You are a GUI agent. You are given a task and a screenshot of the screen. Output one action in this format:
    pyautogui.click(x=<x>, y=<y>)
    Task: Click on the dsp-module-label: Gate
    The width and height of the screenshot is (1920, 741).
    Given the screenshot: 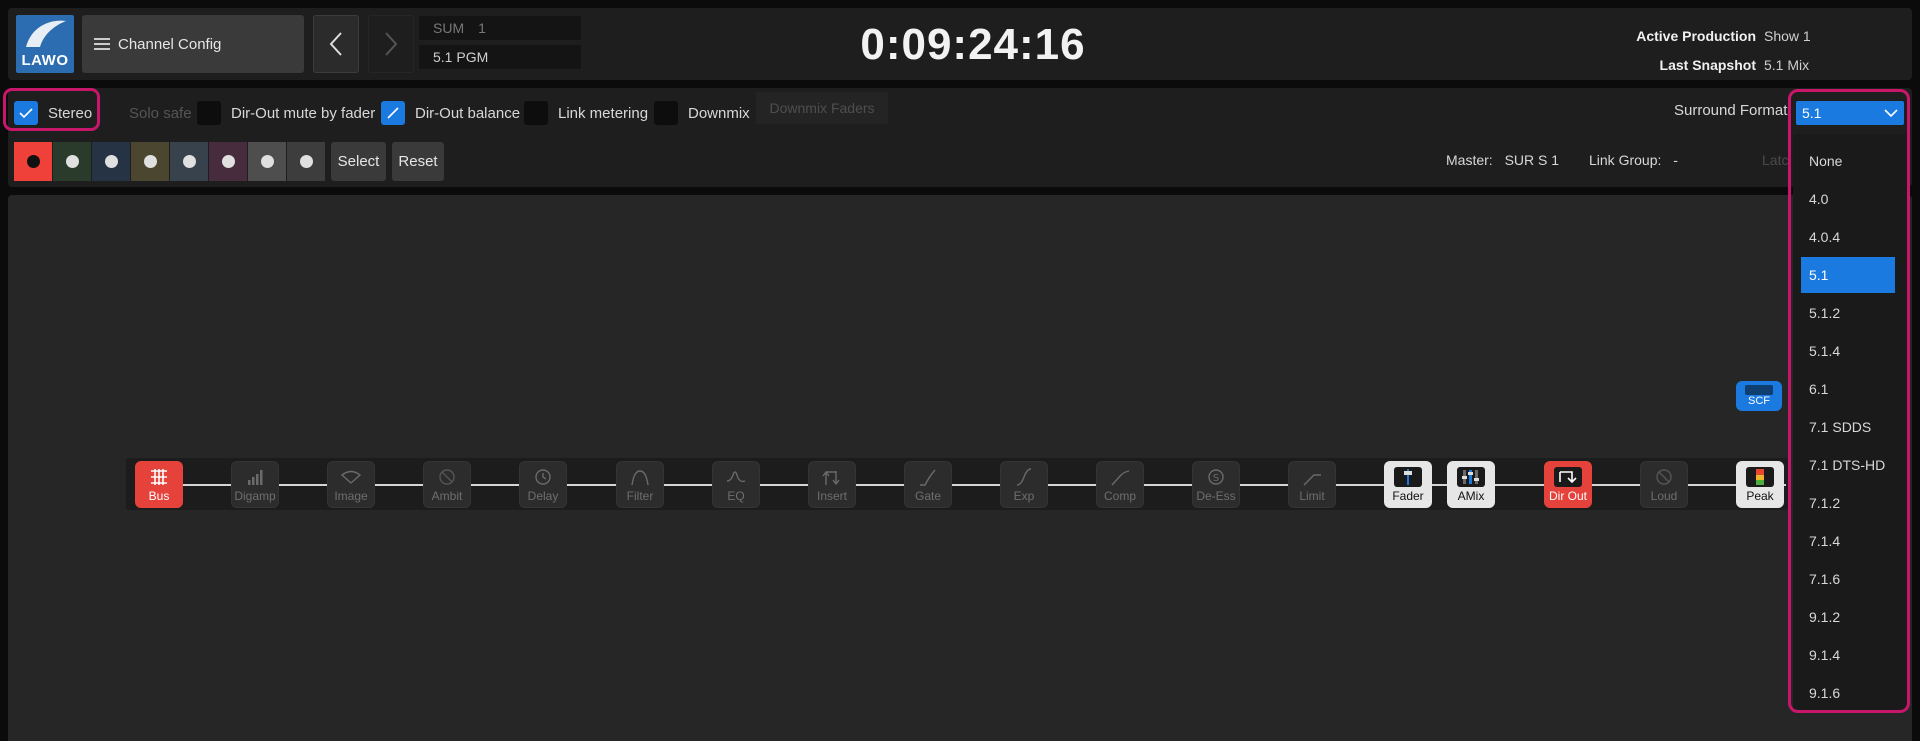 What is the action you would take?
    pyautogui.click(x=927, y=496)
    